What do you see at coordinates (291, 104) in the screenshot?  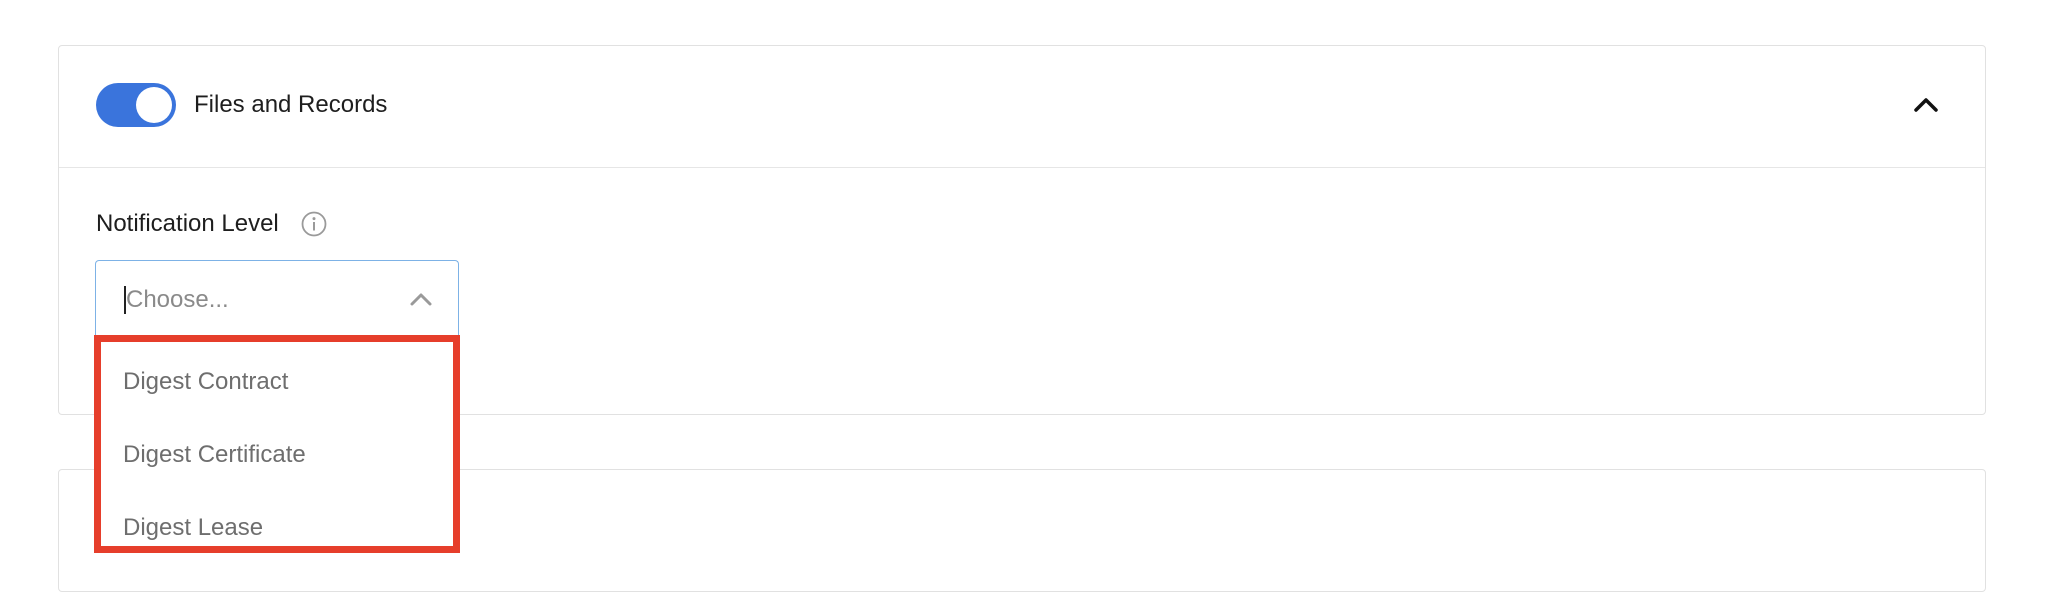 I see `section-title: Files and Records` at bounding box center [291, 104].